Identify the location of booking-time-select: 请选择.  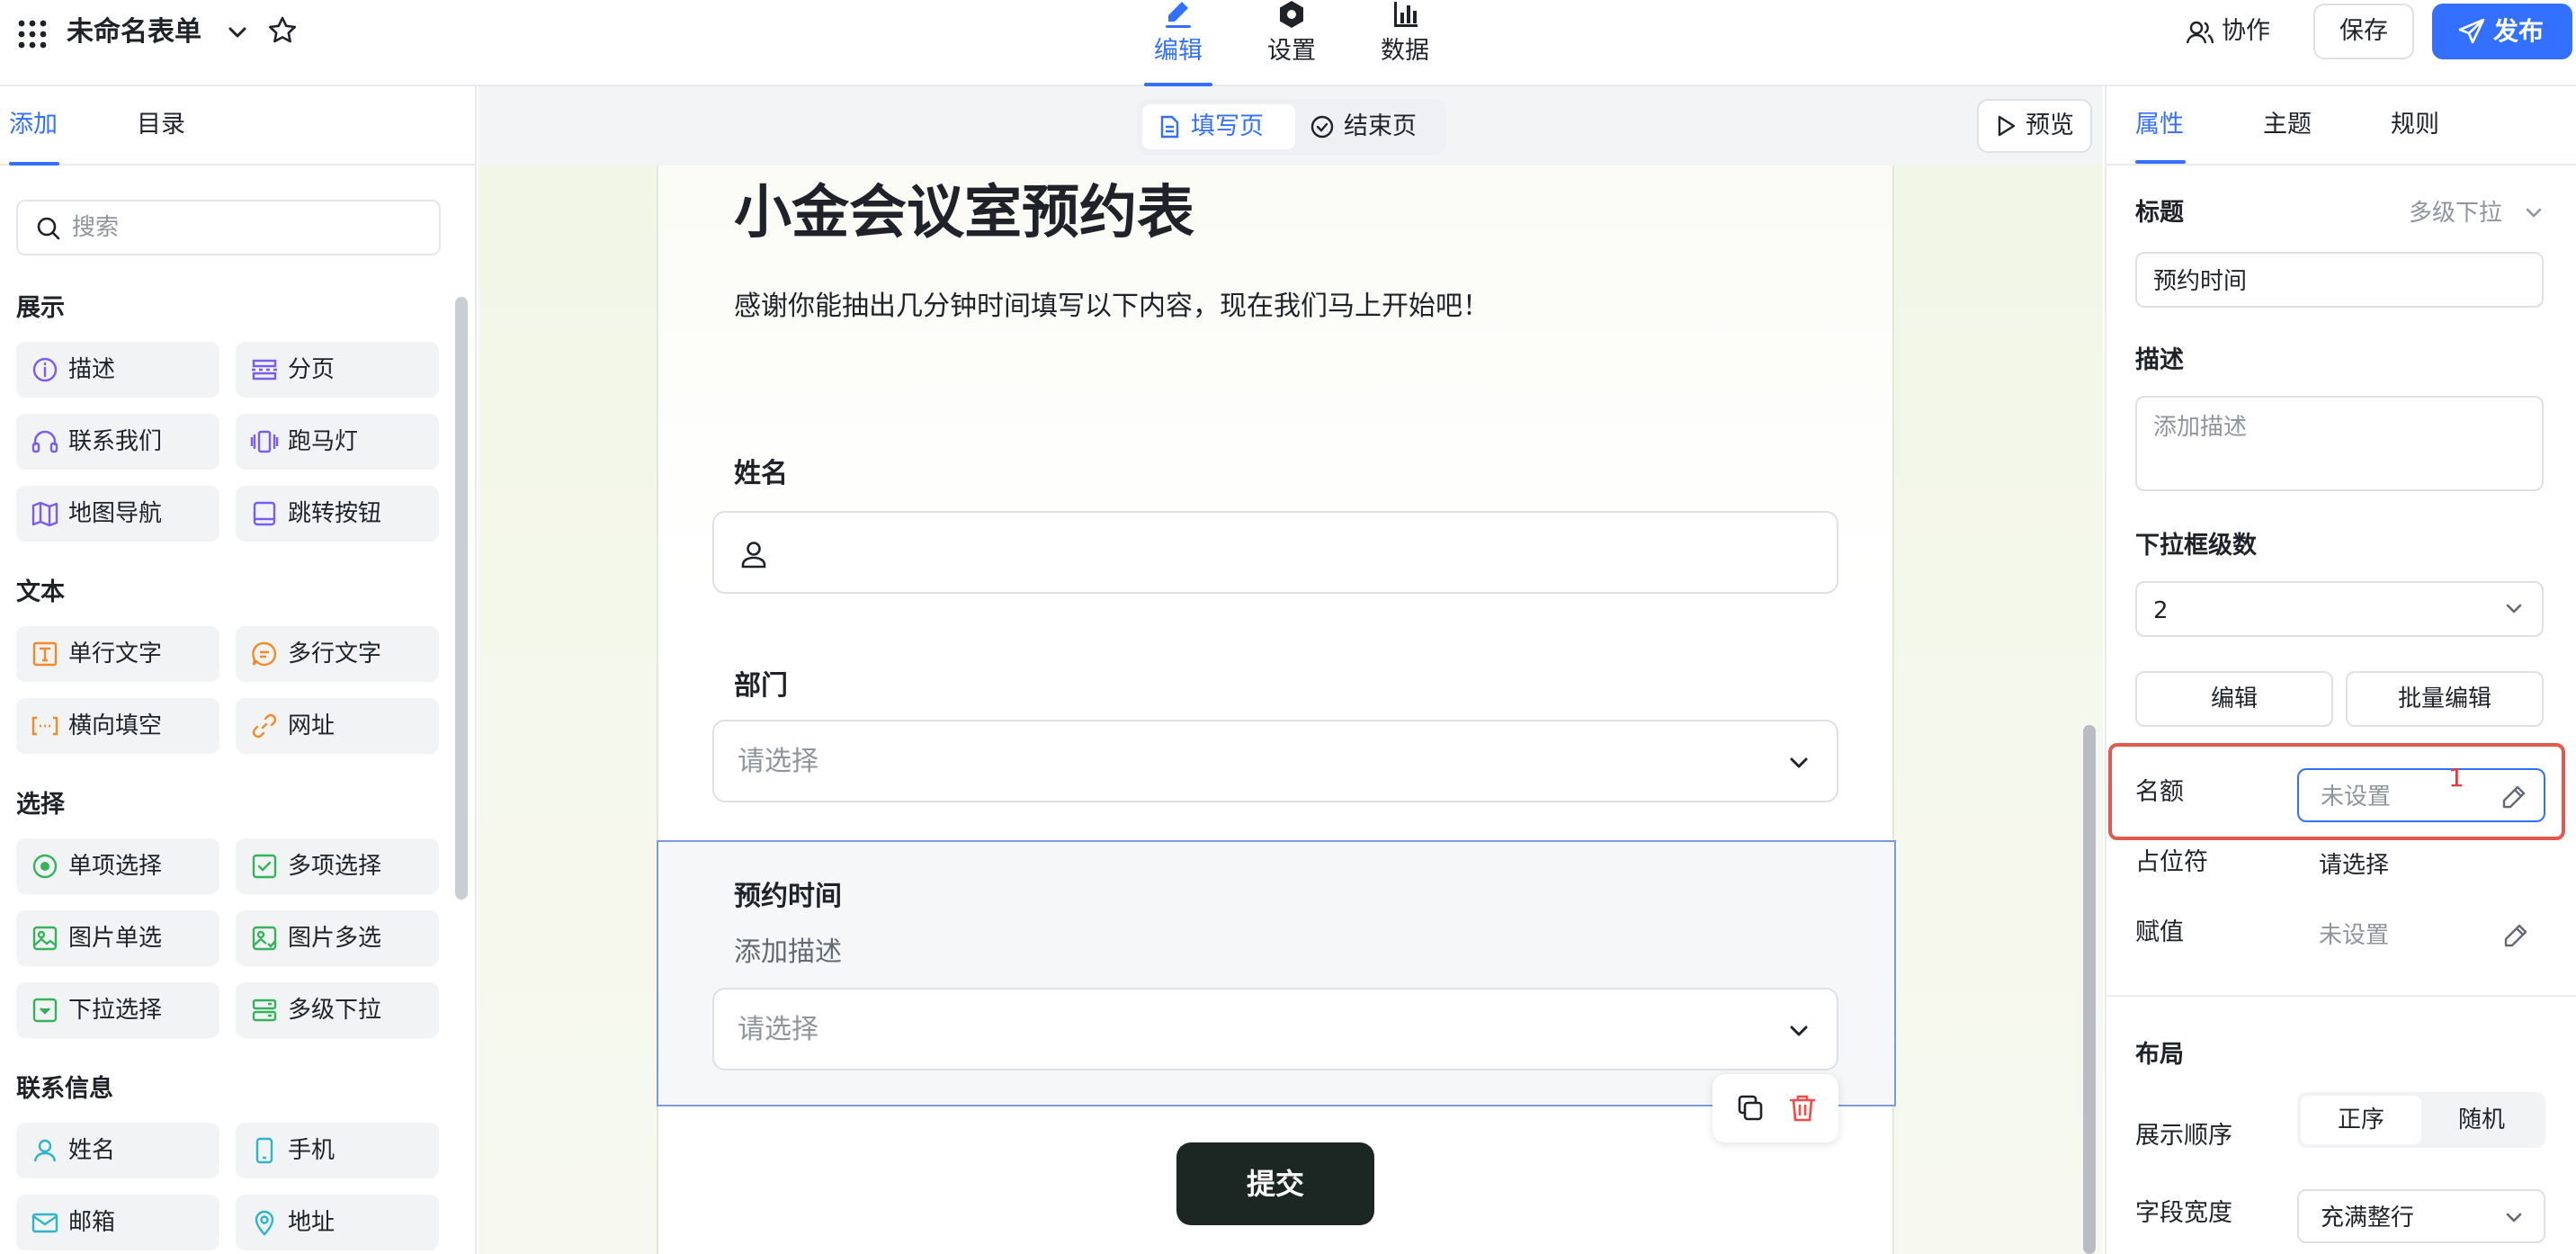
(1275, 1029).